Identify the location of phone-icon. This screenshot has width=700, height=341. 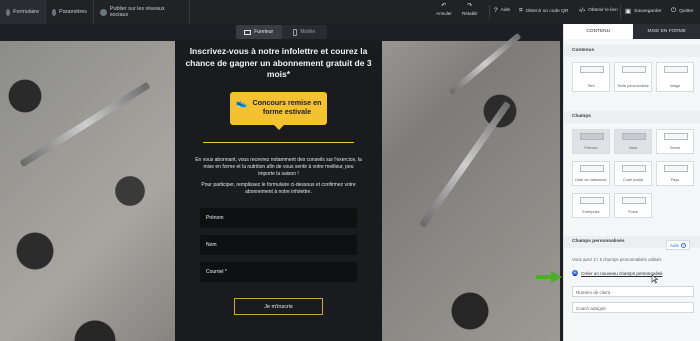
(295, 32).